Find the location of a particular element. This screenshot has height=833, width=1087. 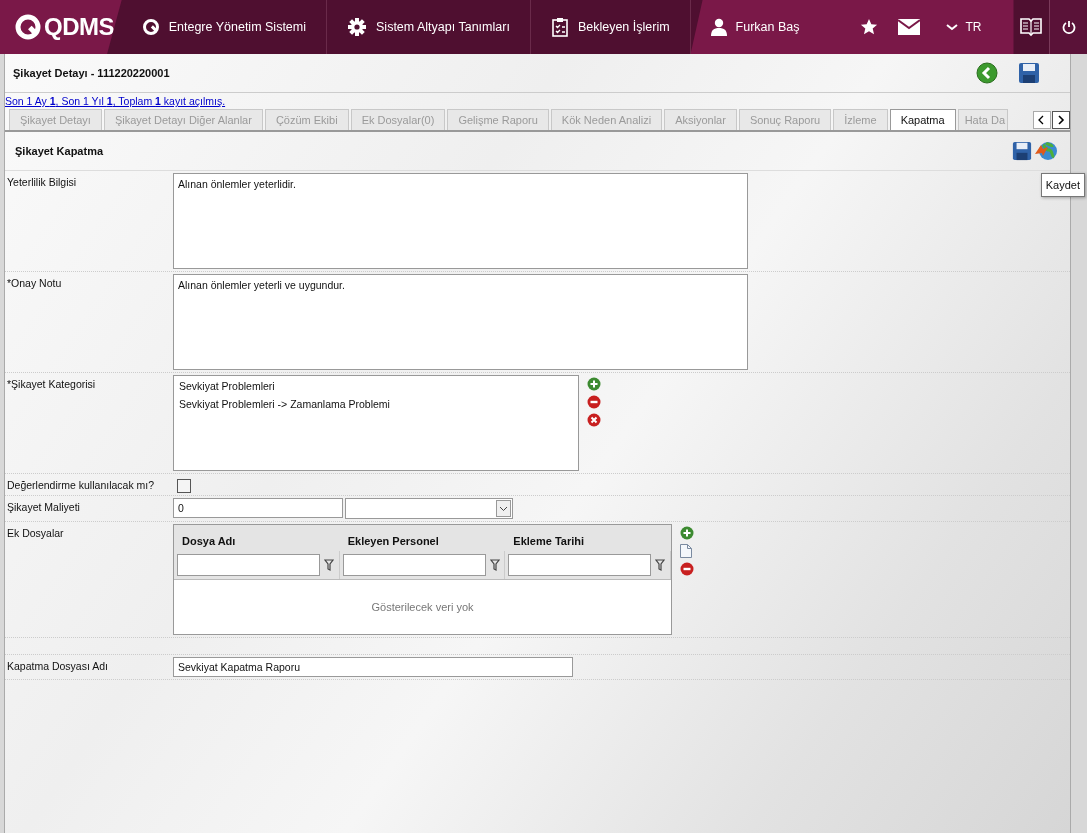

field-label: *Onay Notu is located at coordinates (34, 283).